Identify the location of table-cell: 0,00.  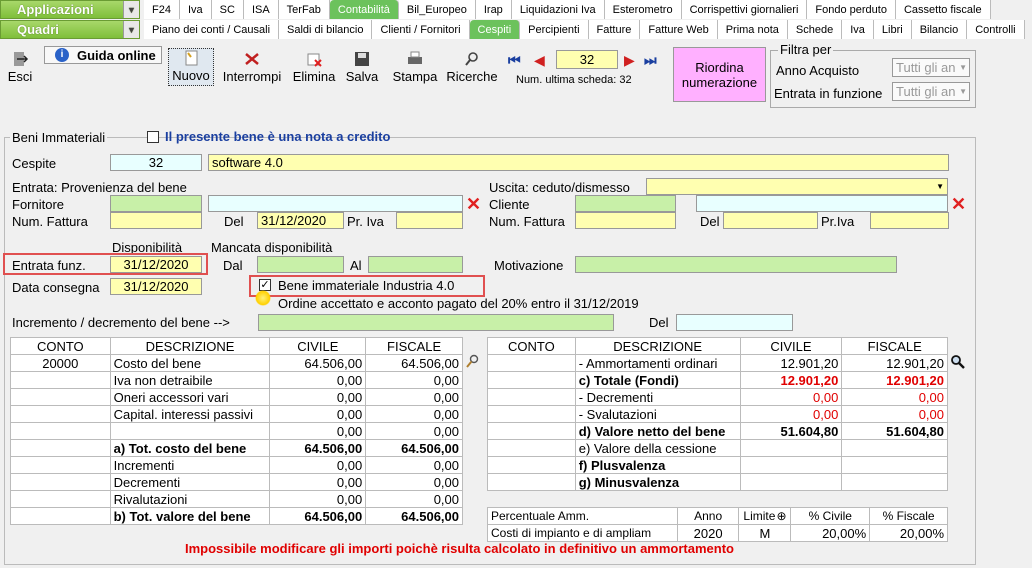
(894, 397).